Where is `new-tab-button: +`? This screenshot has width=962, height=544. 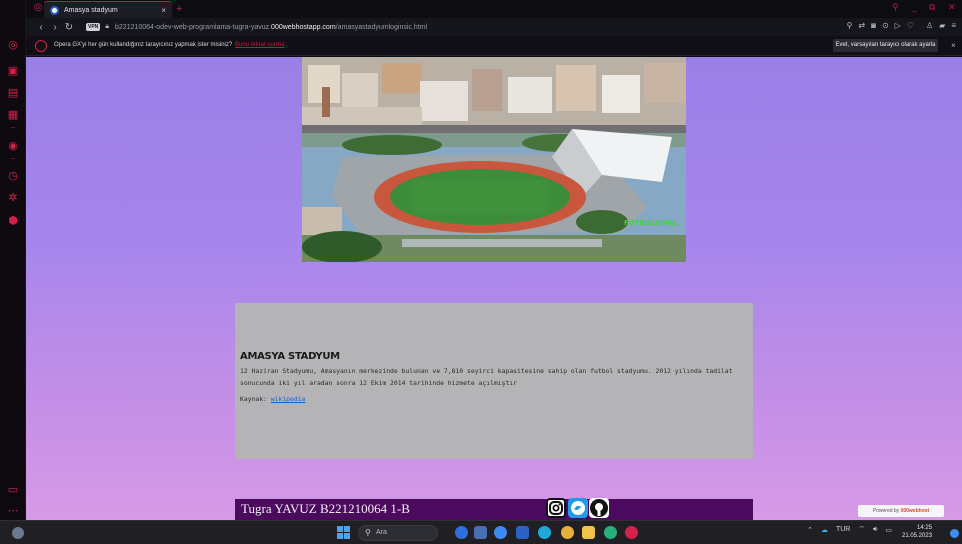
new-tab-button: + is located at coordinates (179, 9).